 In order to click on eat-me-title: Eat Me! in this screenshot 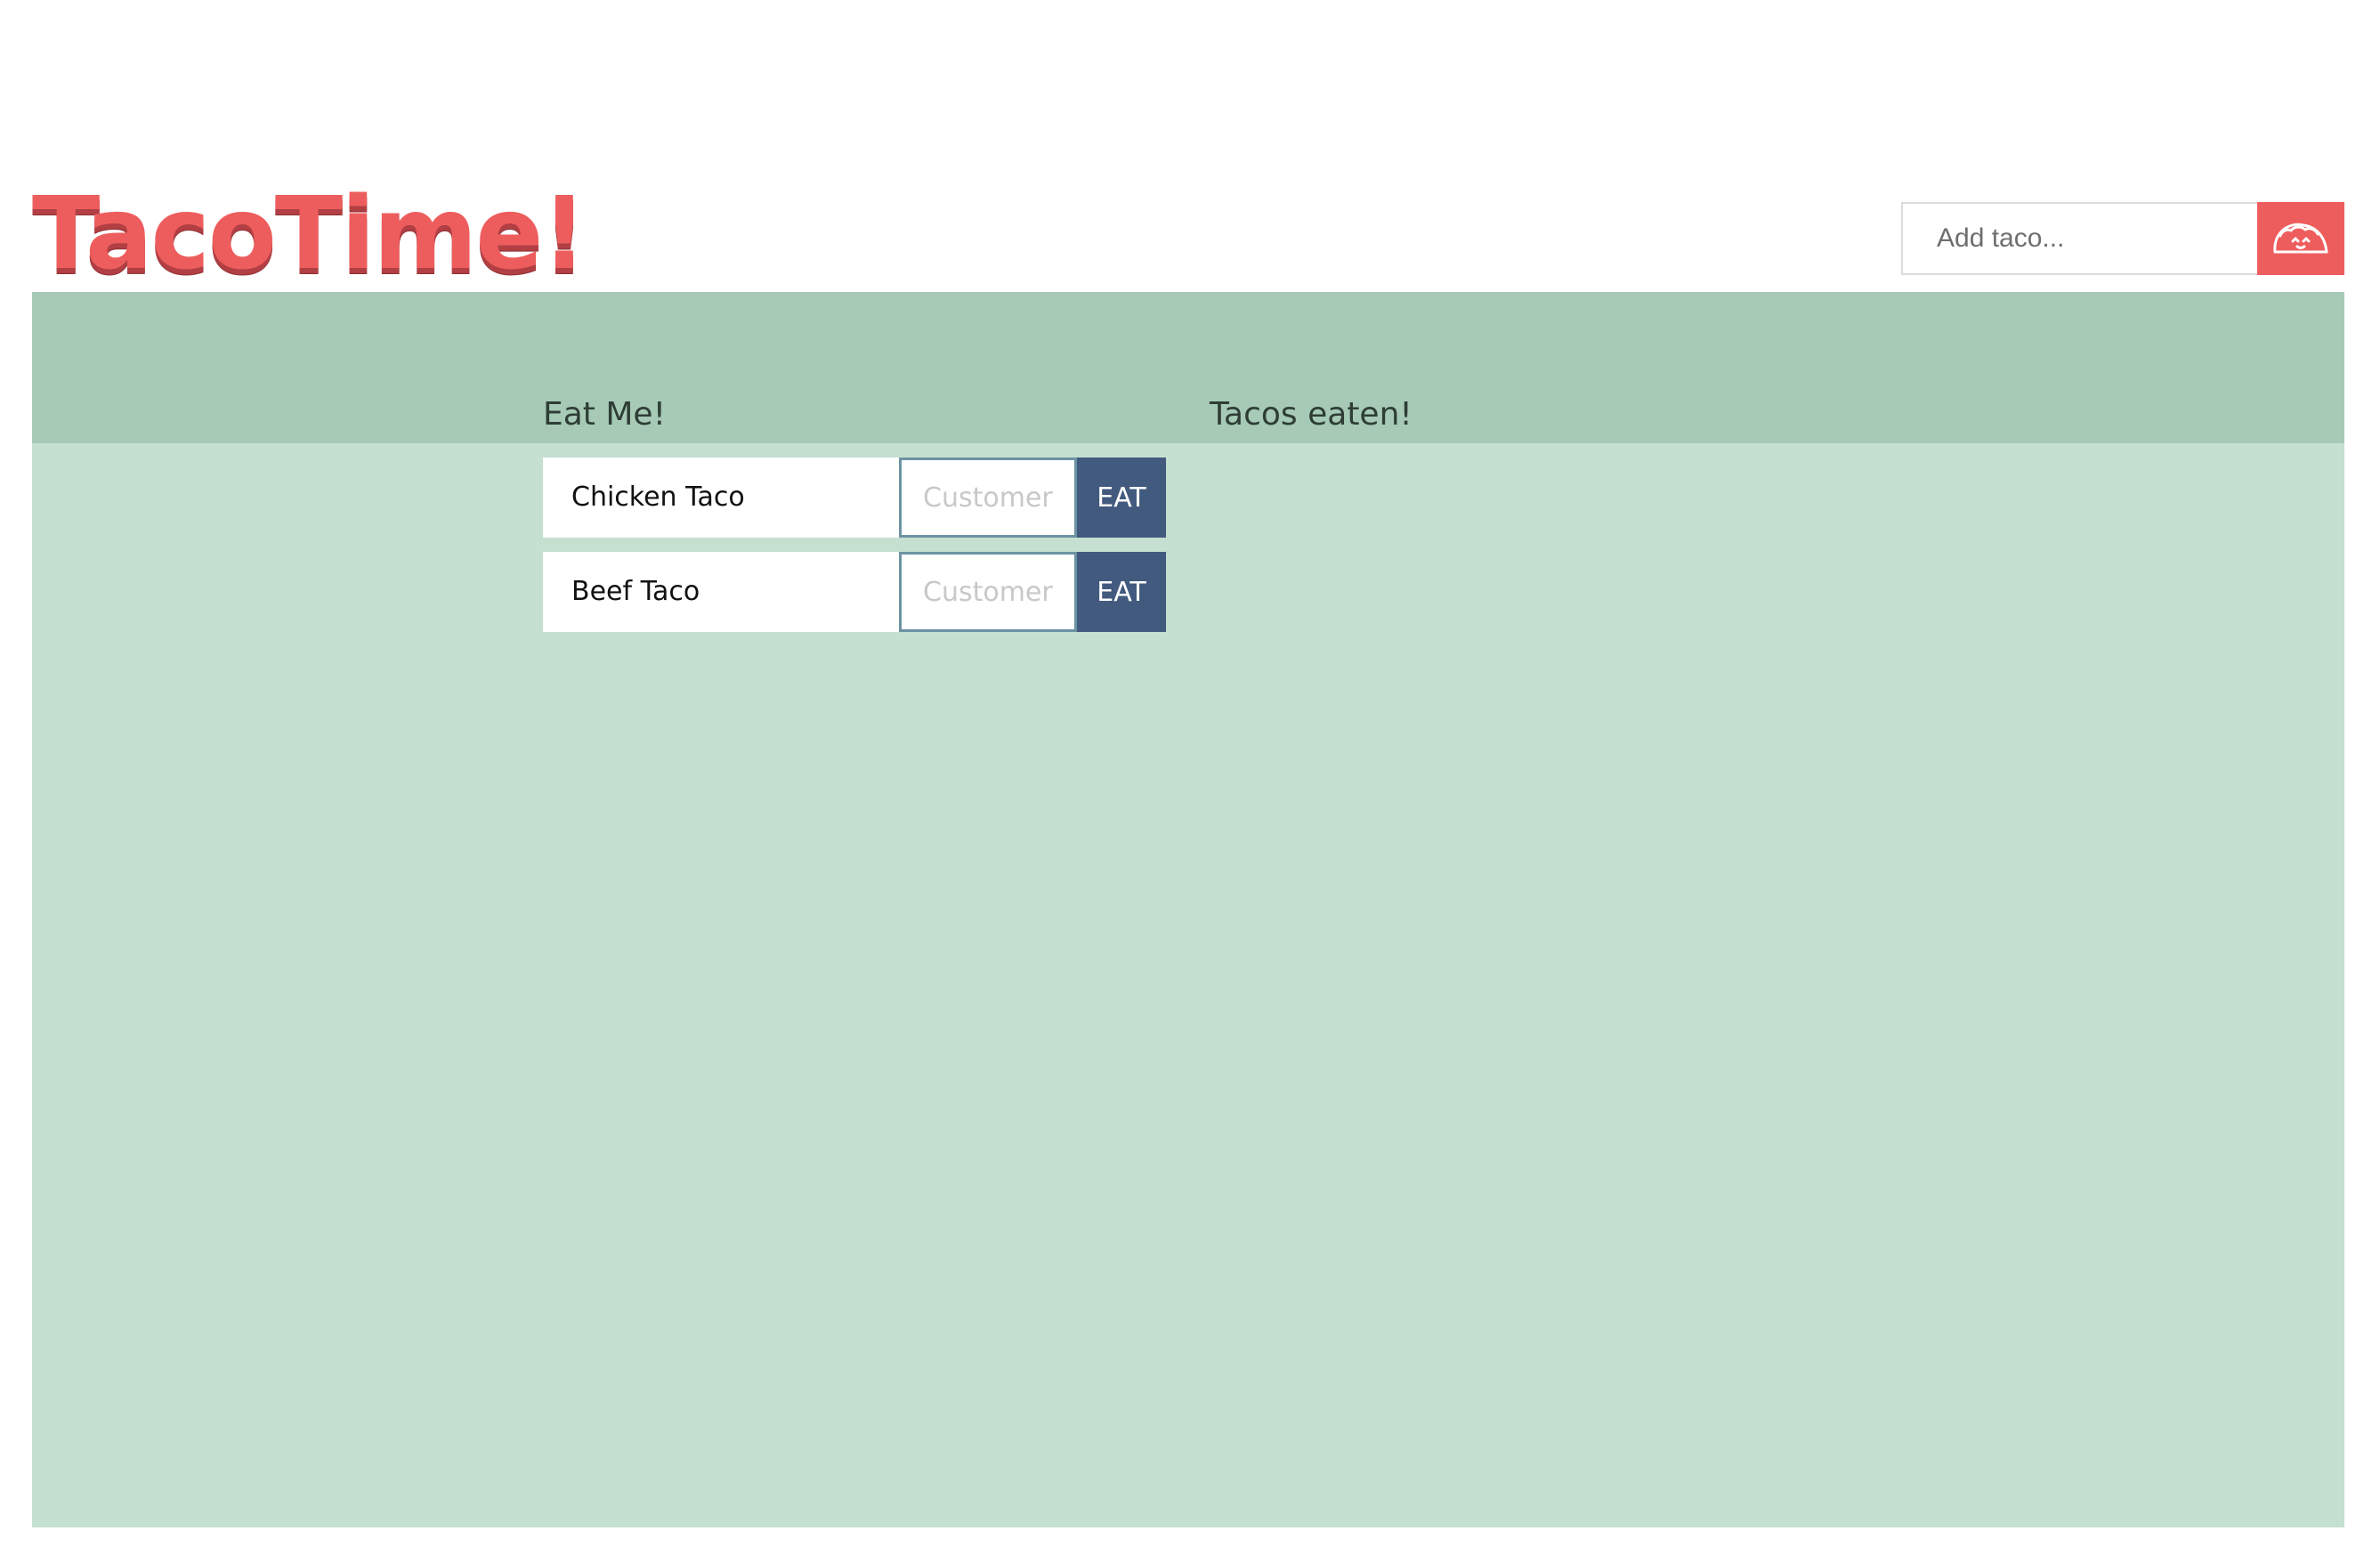, I will do `click(605, 415)`.